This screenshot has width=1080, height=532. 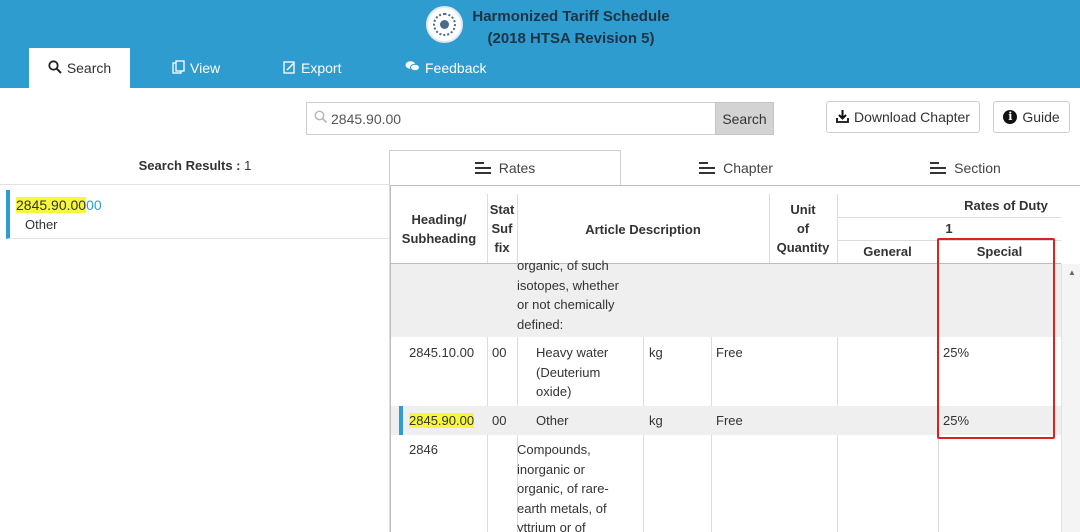 What do you see at coordinates (502, 247) in the screenshot?
I see `header-stat-line3: fix` at bounding box center [502, 247].